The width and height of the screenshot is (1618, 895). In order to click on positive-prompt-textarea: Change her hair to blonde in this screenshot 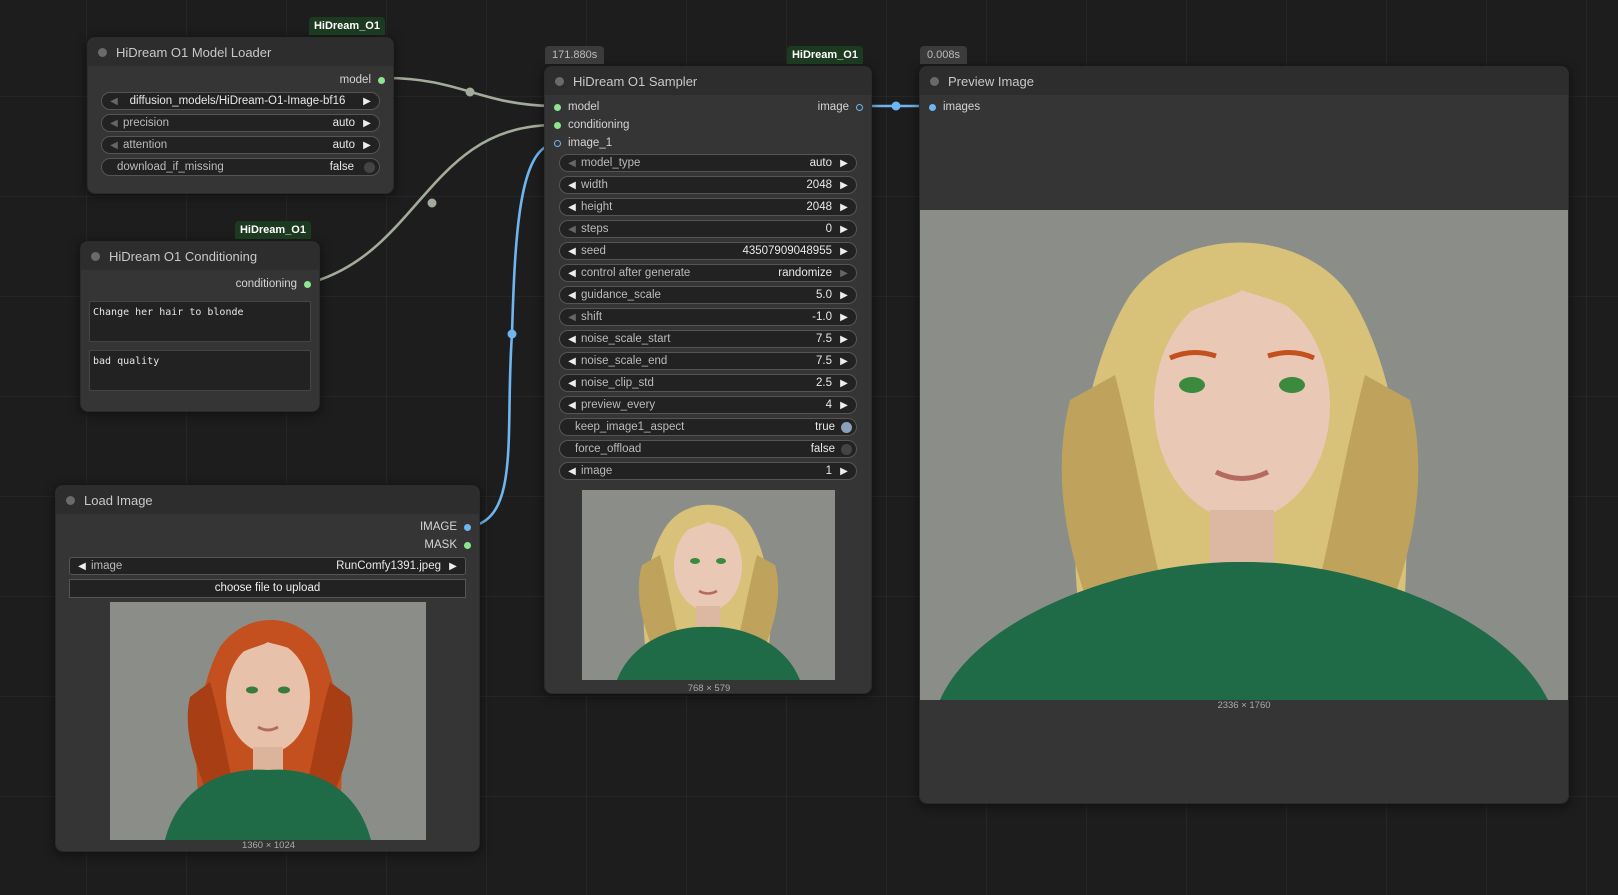, I will do `click(200, 321)`.